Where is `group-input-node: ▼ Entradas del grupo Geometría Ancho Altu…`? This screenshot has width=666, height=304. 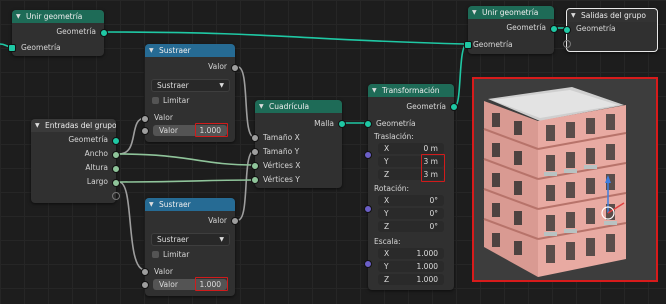
group-input-node: ▼ Entradas del grupo Geometría Ancho Altu… is located at coordinates (75, 161).